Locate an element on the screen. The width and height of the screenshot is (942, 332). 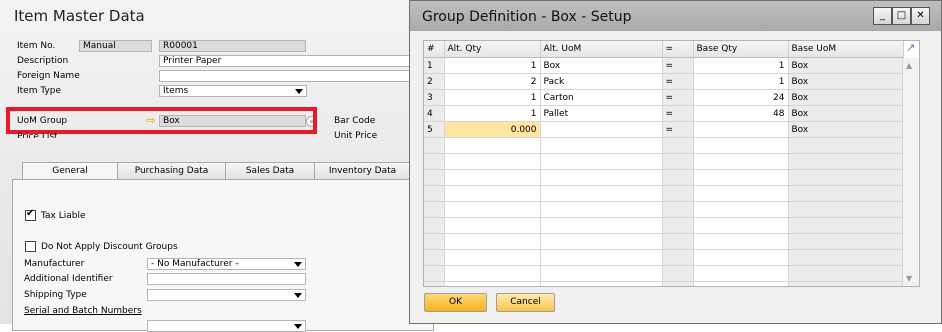
table-row: 3 1 Carton = 24 Box is located at coordinates (664, 97).